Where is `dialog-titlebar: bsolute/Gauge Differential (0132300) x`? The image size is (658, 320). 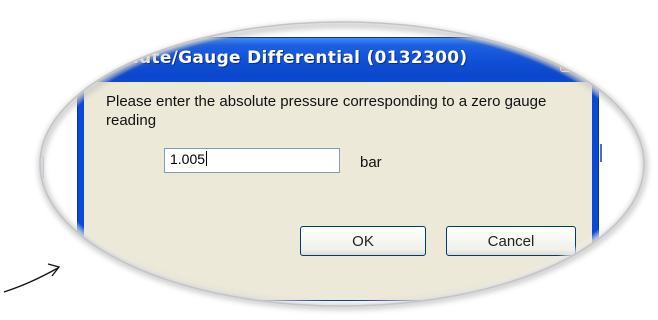
dialog-titlebar: bsolute/Gauge Differential (0132300) x is located at coordinates (338, 58).